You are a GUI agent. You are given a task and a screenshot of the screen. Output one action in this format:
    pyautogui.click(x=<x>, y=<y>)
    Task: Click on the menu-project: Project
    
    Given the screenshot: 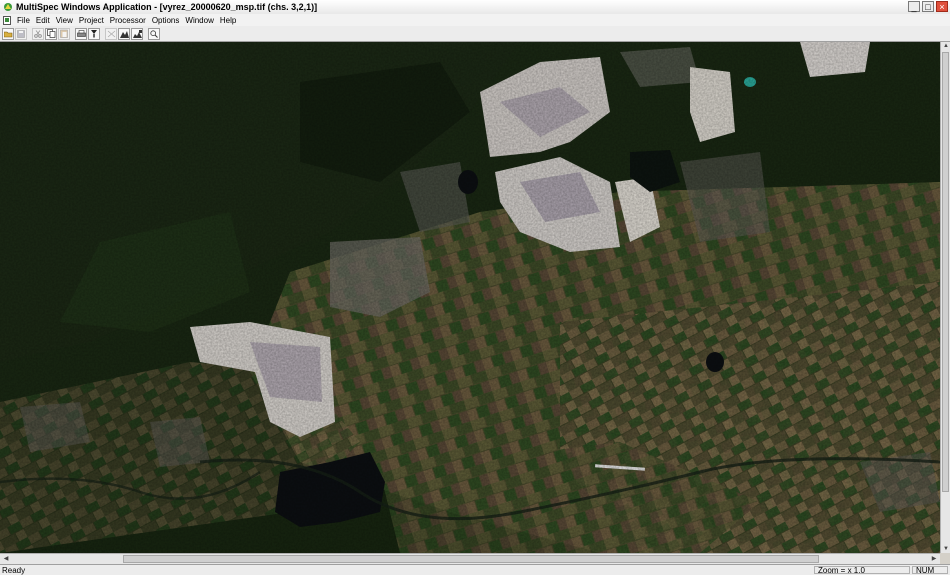 What is the action you would take?
    pyautogui.click(x=91, y=20)
    